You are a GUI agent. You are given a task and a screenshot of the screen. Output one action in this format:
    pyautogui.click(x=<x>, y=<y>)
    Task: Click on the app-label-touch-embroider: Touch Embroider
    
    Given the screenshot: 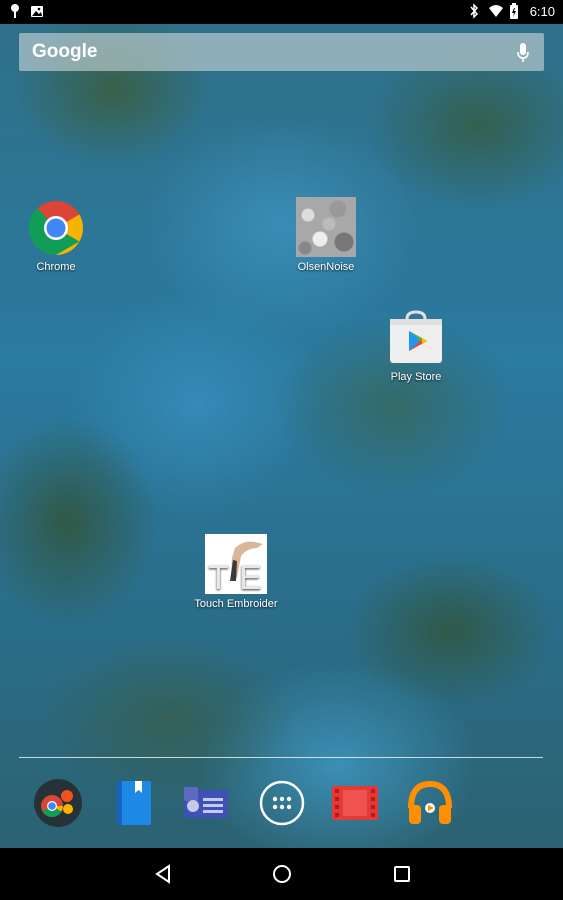 What is the action you would take?
    pyautogui.click(x=236, y=604)
    